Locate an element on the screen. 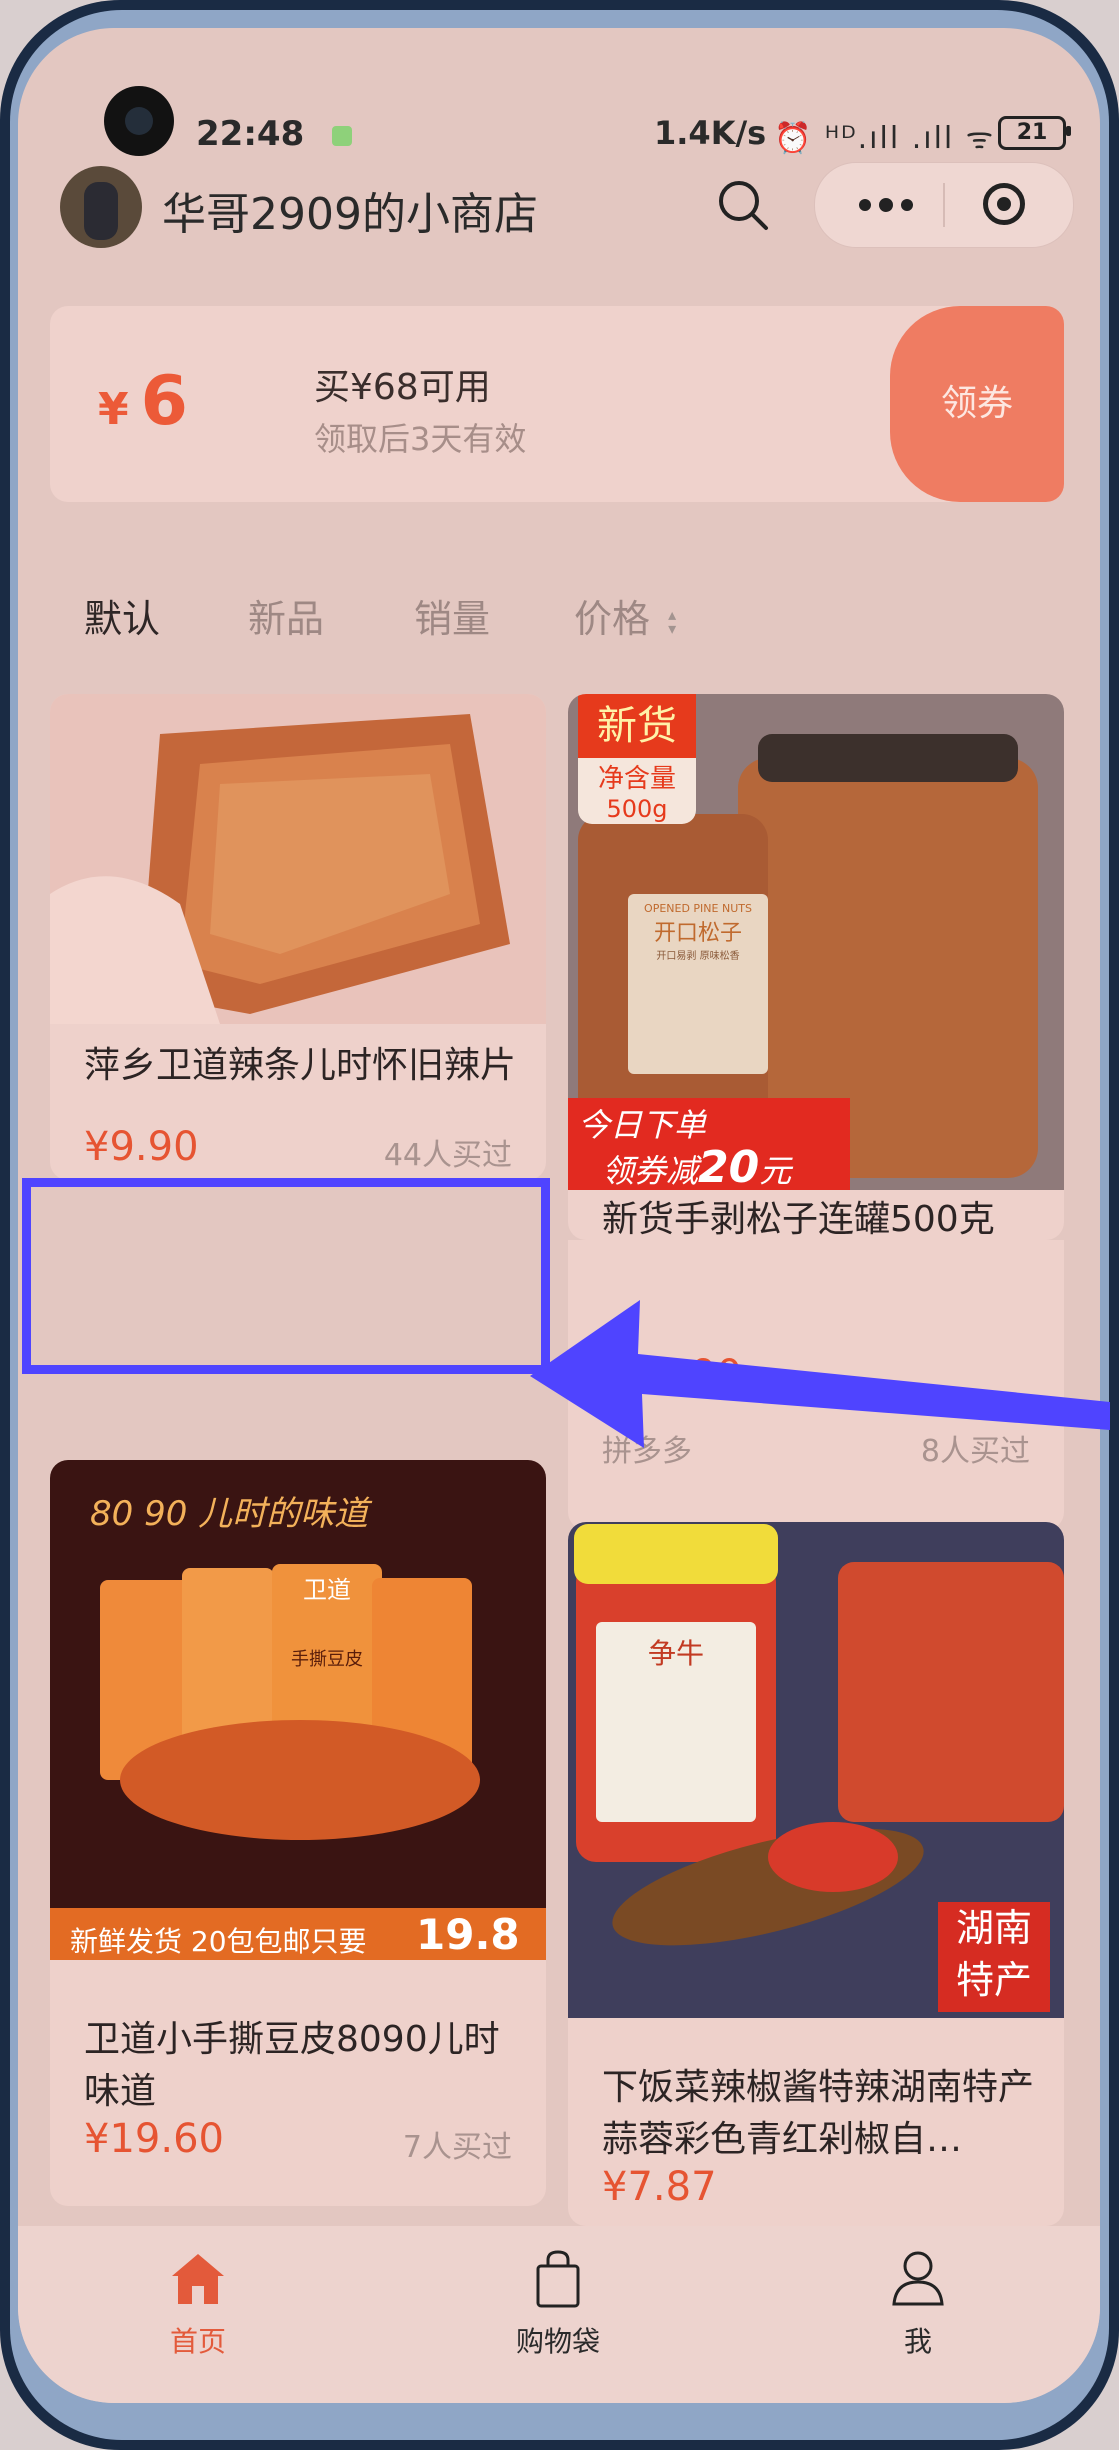 The height and width of the screenshot is (2450, 1119). tab-price-label: 价格 is located at coordinates (612, 619).